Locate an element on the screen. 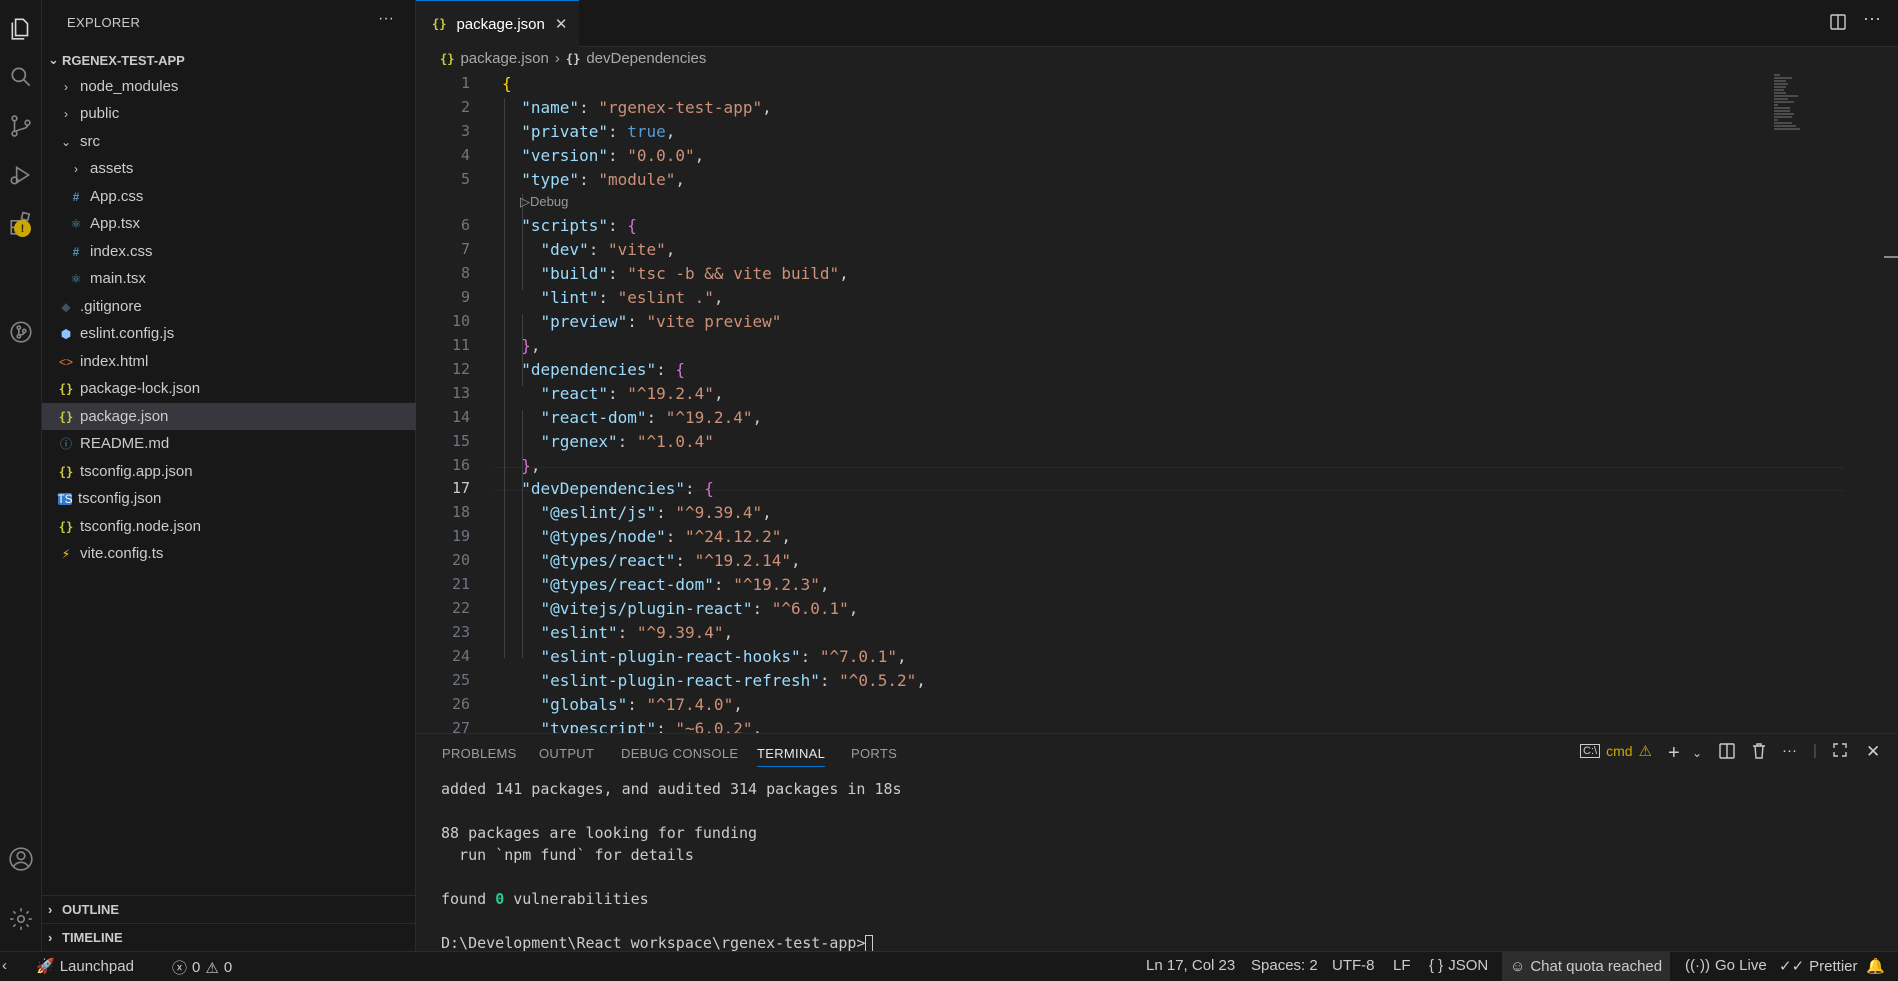 This screenshot has width=1898, height=981. chevron-right-icon: › is located at coordinates (50, 909).